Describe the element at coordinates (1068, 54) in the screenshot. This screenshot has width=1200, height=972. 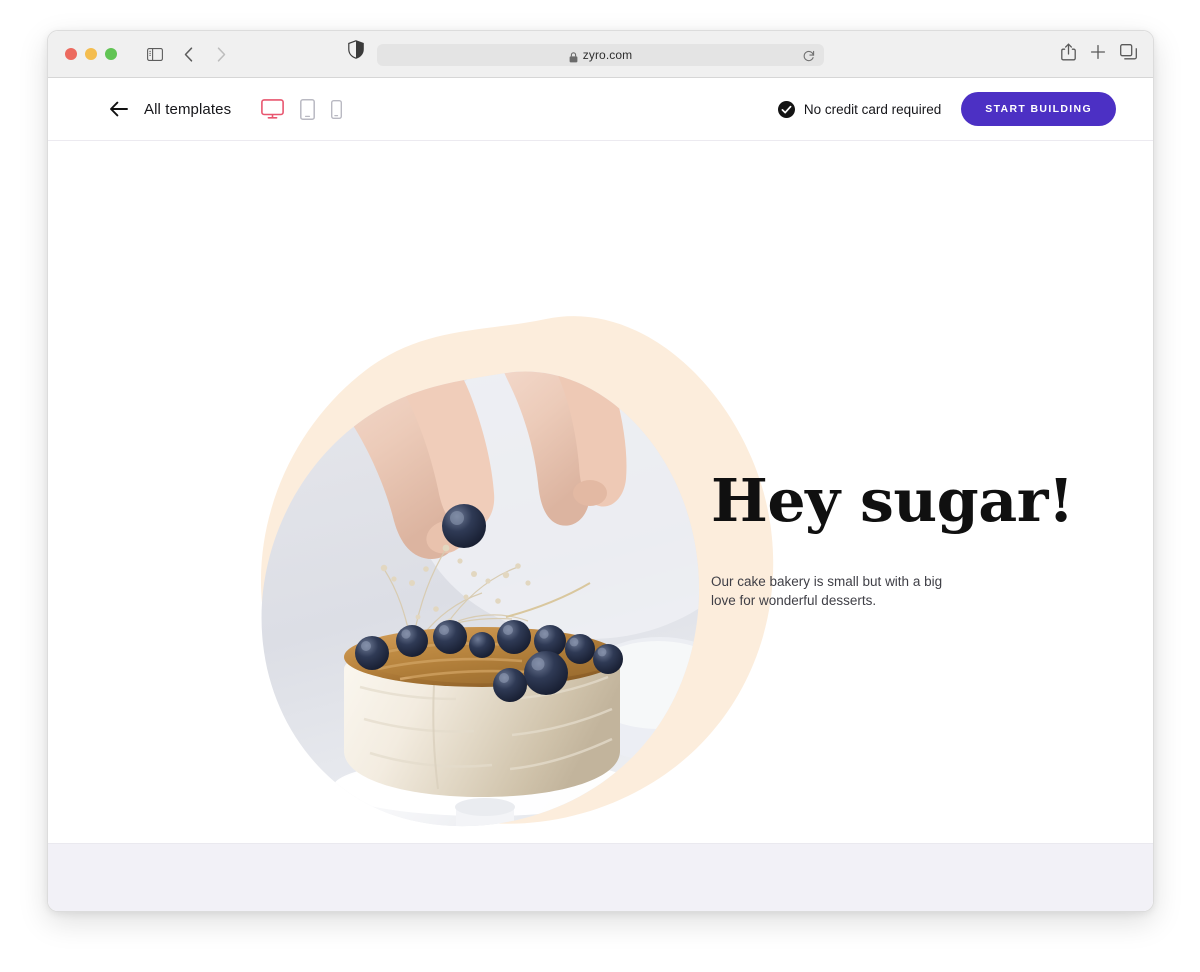
I see `share-icon` at that location.